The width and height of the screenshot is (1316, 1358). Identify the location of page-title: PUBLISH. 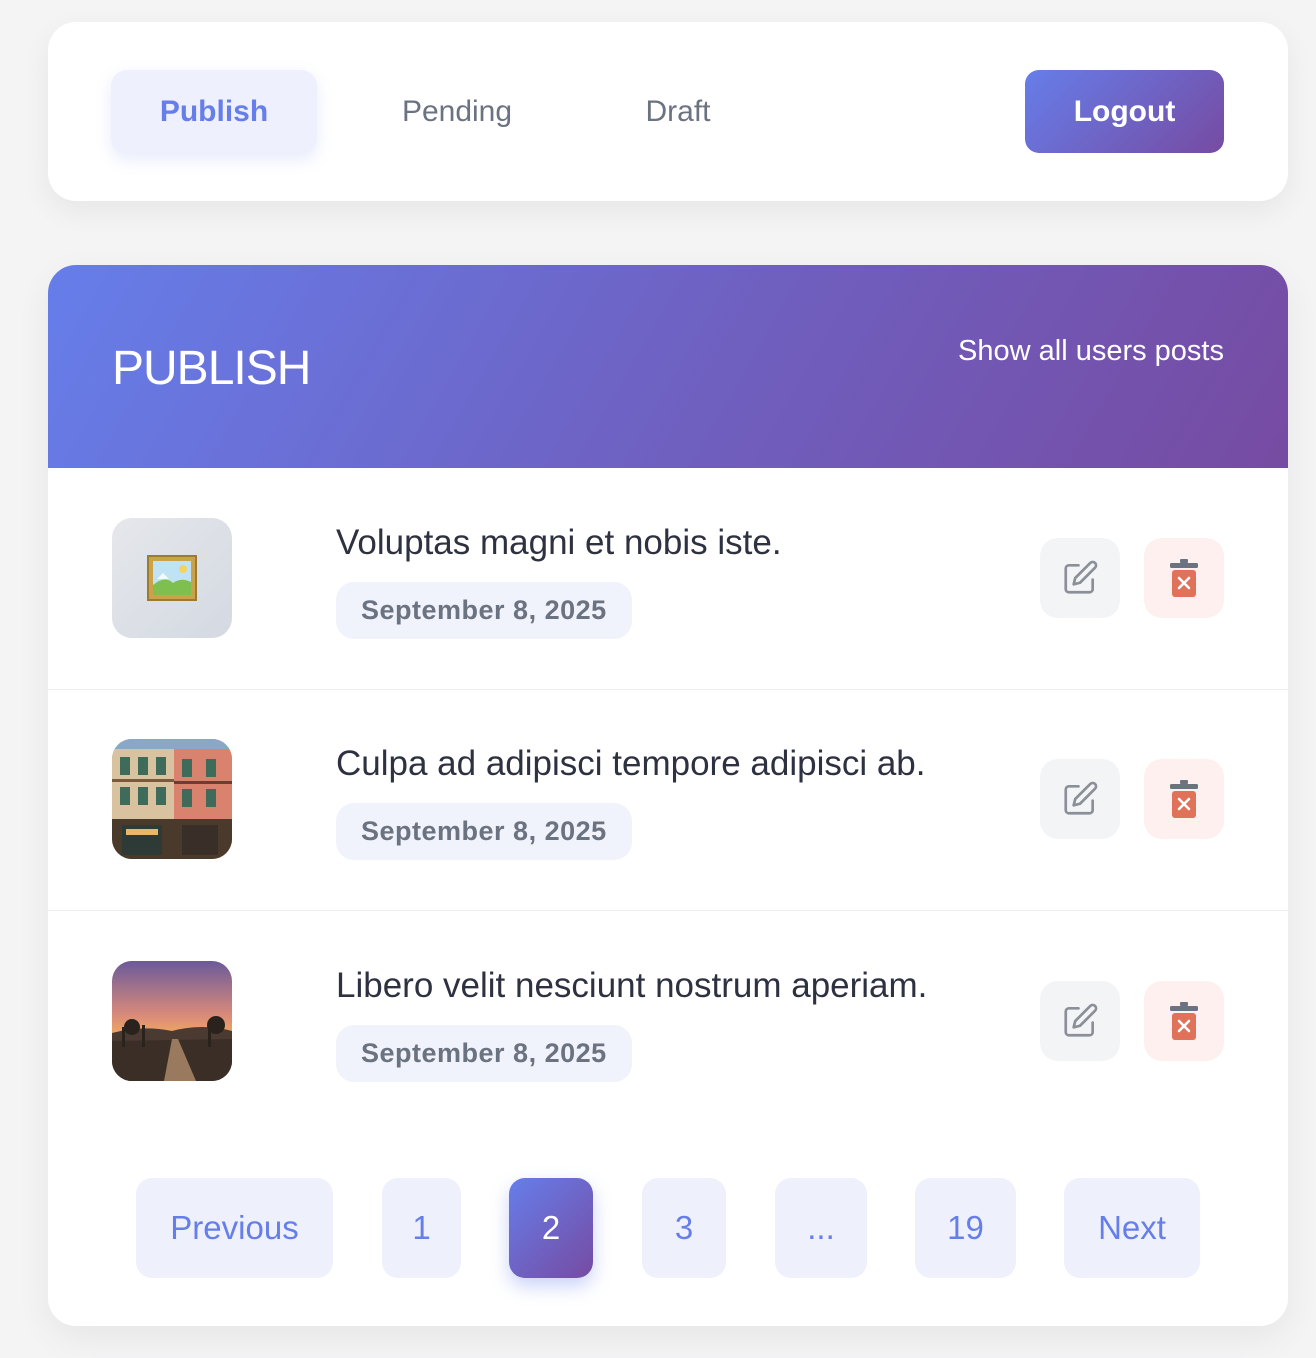
(211, 368).